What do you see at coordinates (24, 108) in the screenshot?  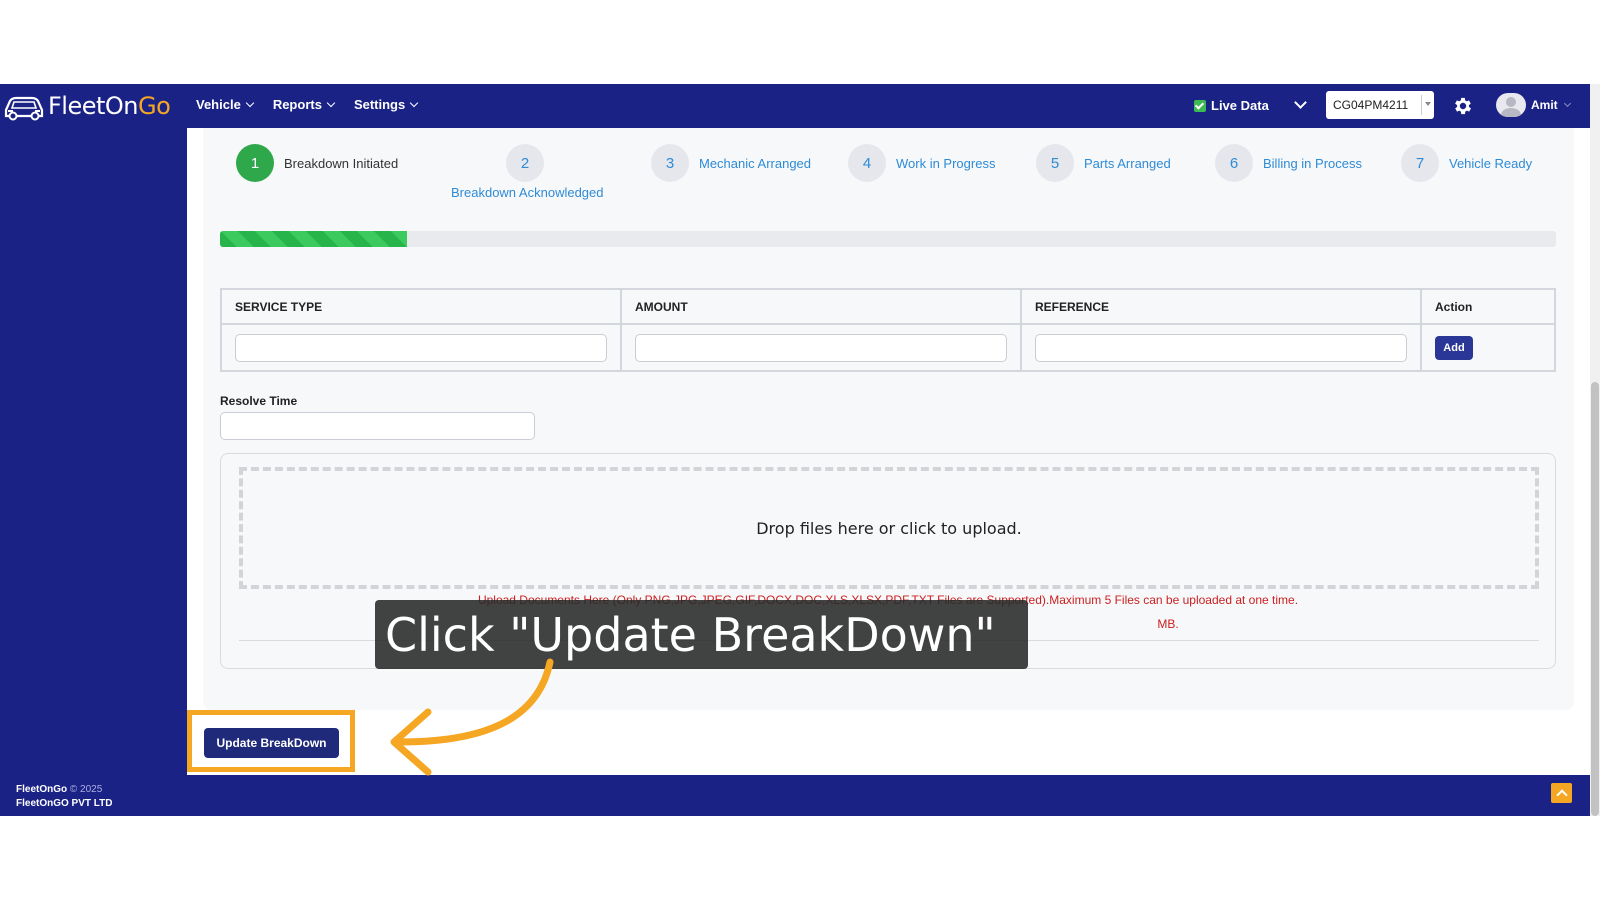 I see `car-logo-icon` at bounding box center [24, 108].